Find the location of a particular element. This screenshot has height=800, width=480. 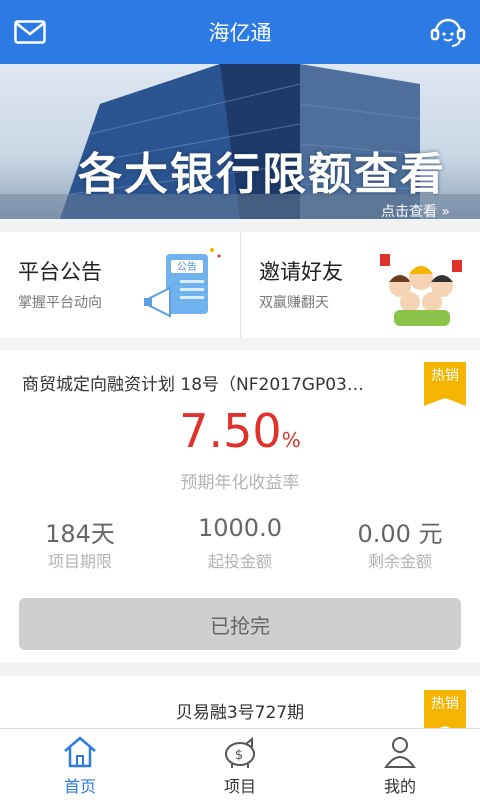

stat-value: 0.00 元 is located at coordinates (400, 534).